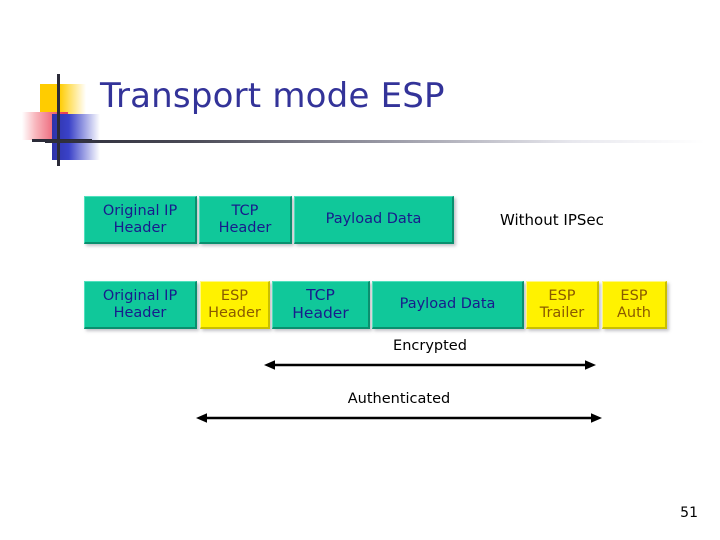 The width and height of the screenshot is (720, 540). Describe the element at coordinates (399, 418) in the screenshot. I see `authenticated-double-arrow-icon` at that location.